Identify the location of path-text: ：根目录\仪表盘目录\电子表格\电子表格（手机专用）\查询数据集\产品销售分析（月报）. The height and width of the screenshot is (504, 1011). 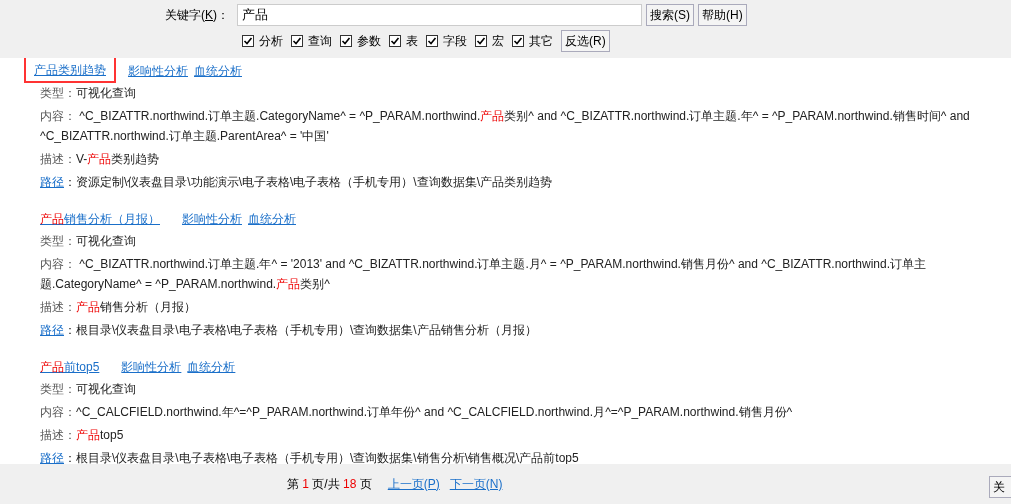
(300, 330).